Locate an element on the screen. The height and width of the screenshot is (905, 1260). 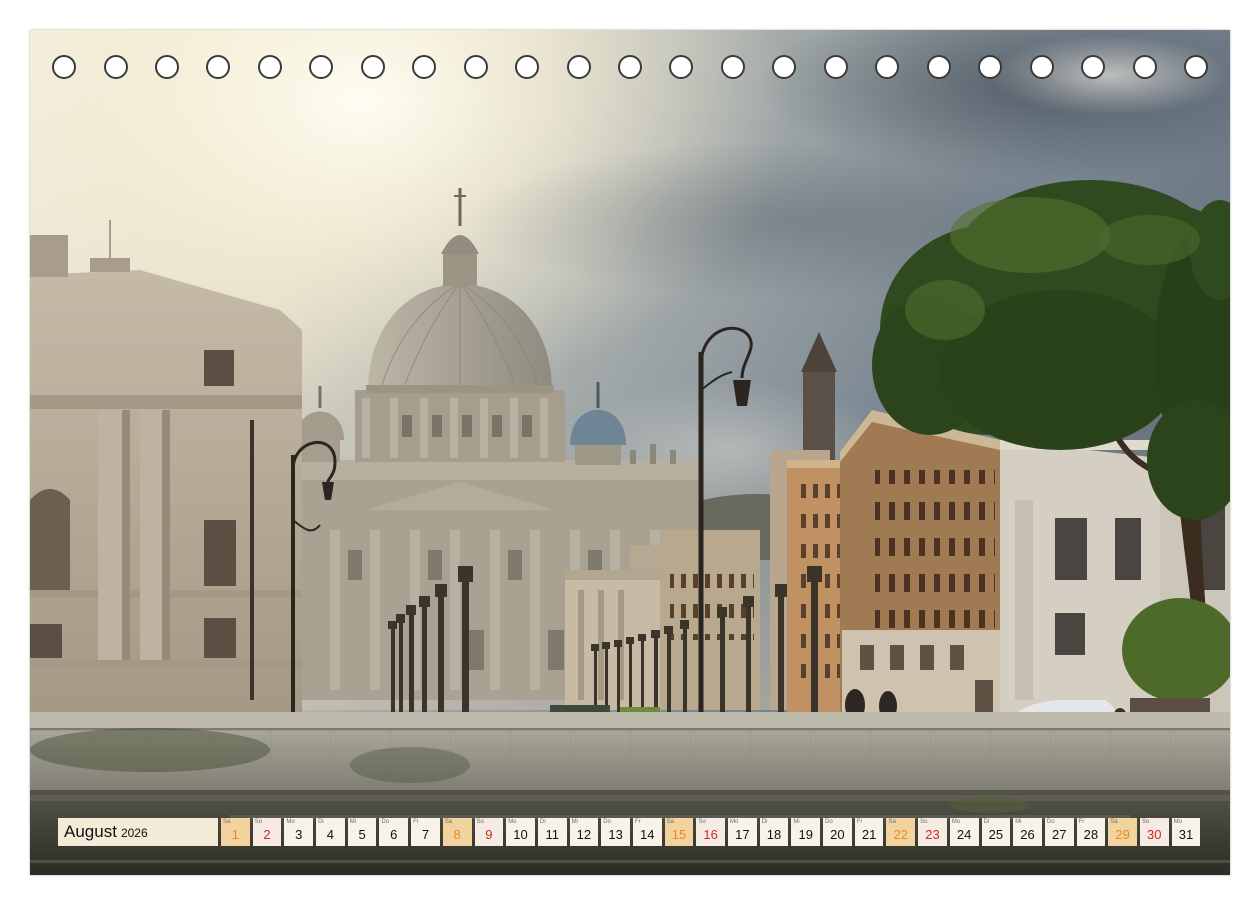
day-cell: Mi 5 is located at coordinates (362, 832).